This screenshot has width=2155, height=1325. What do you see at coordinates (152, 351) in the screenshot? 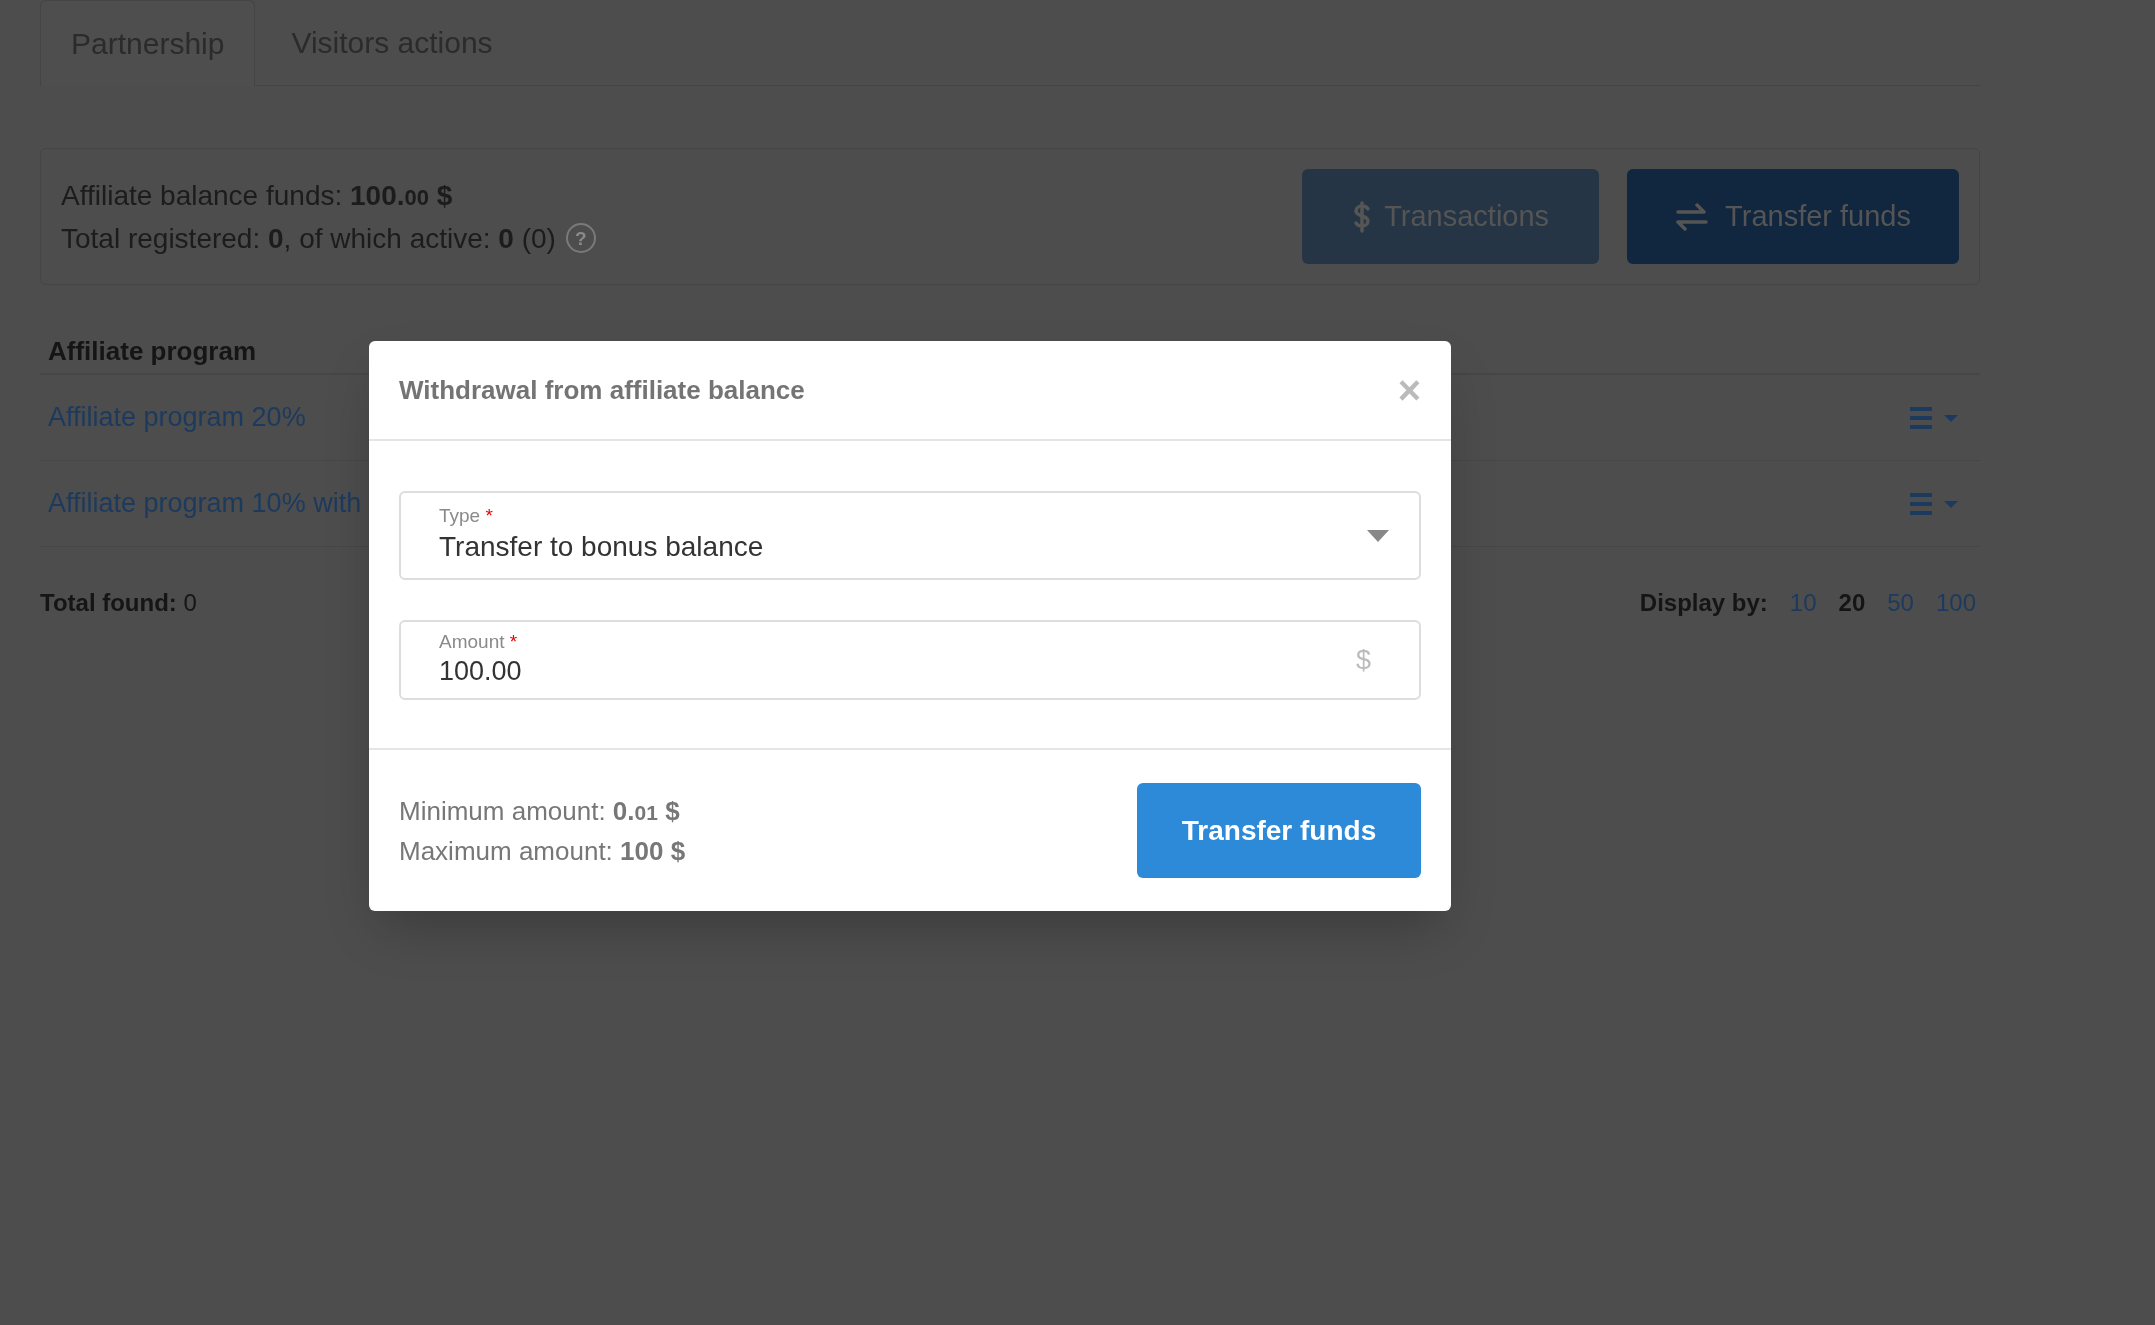
I see `column-header: Affiliate program` at bounding box center [152, 351].